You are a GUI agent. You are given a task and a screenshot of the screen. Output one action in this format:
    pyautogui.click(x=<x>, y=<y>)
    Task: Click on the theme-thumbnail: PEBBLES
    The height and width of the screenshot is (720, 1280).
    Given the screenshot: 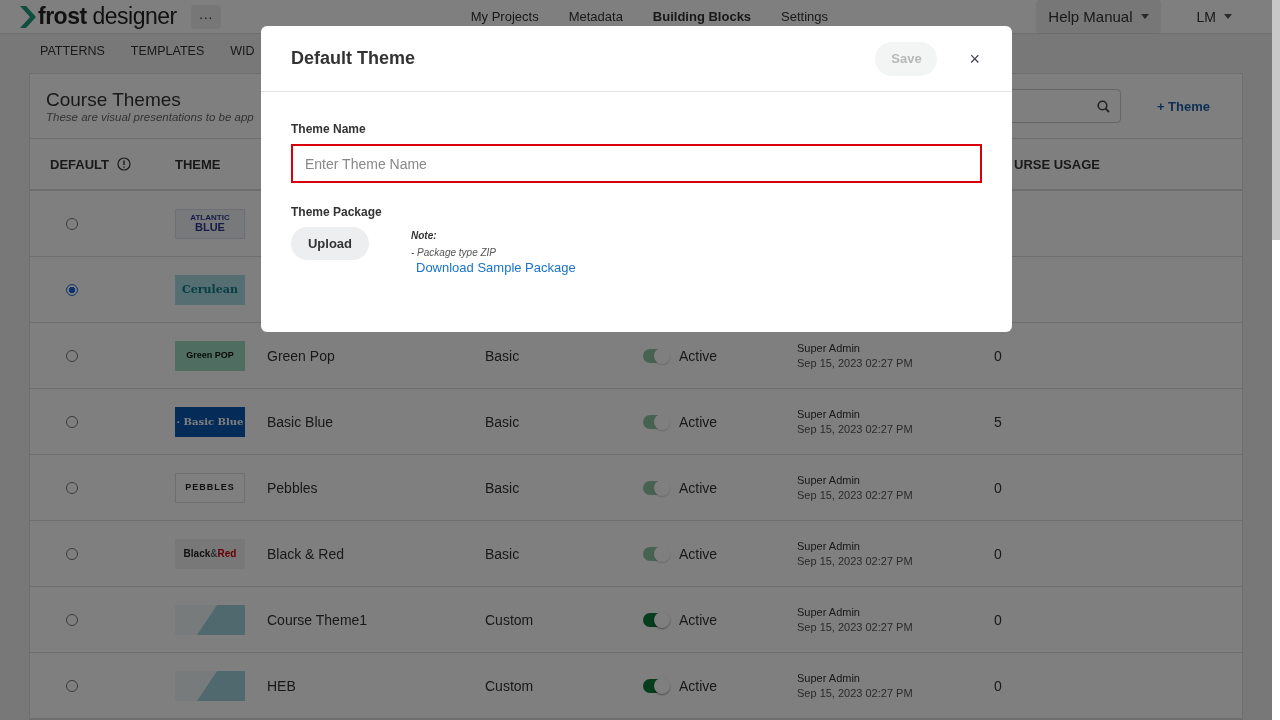 What is the action you would take?
    pyautogui.click(x=210, y=487)
    